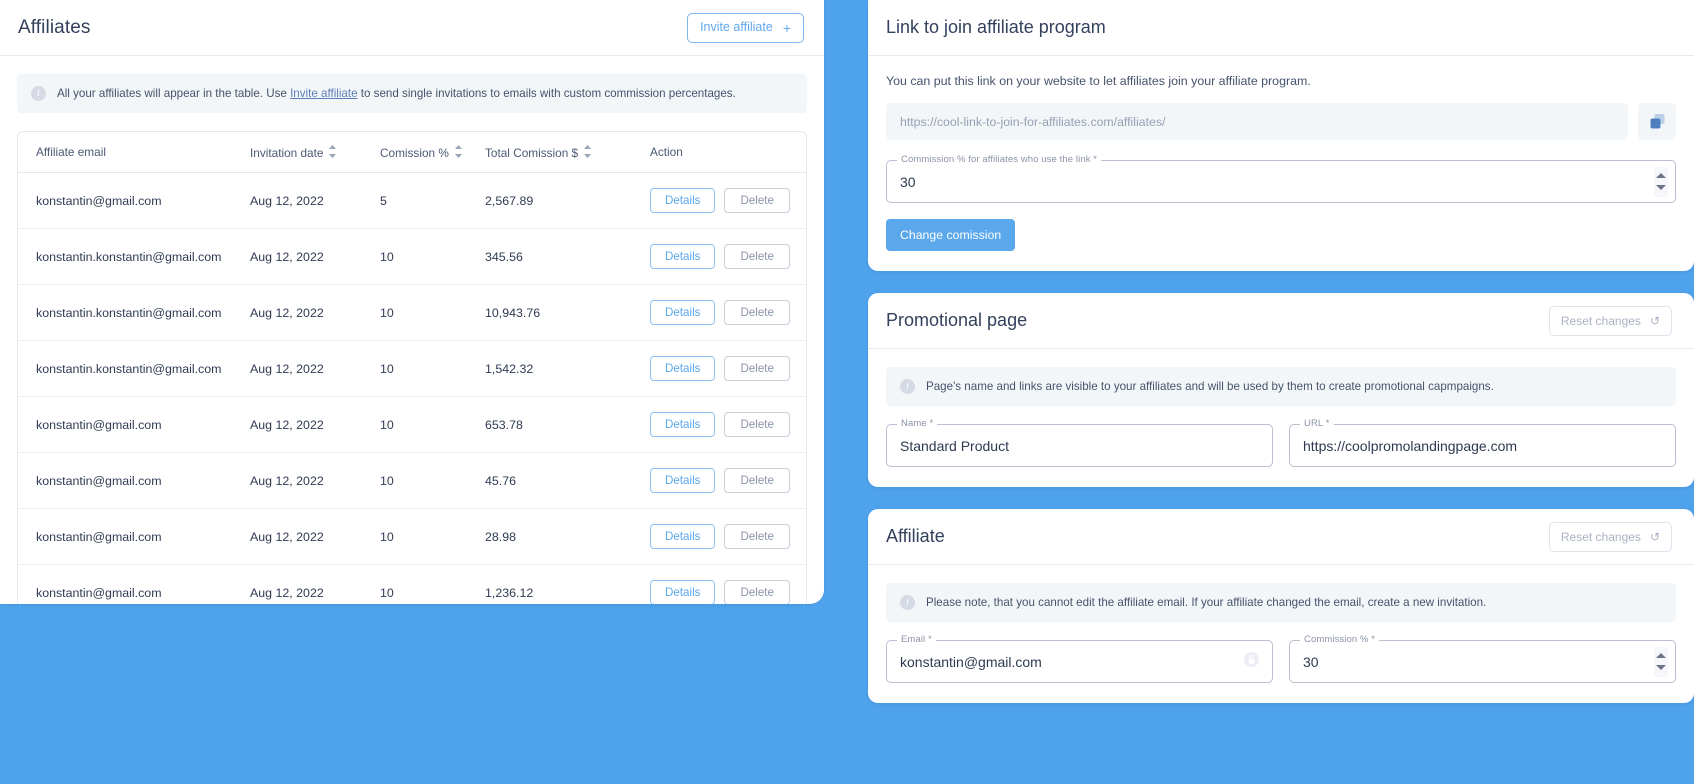  What do you see at coordinates (1482, 658) in the screenshot?
I see `affiliate-commission-field: Commission % * 30` at bounding box center [1482, 658].